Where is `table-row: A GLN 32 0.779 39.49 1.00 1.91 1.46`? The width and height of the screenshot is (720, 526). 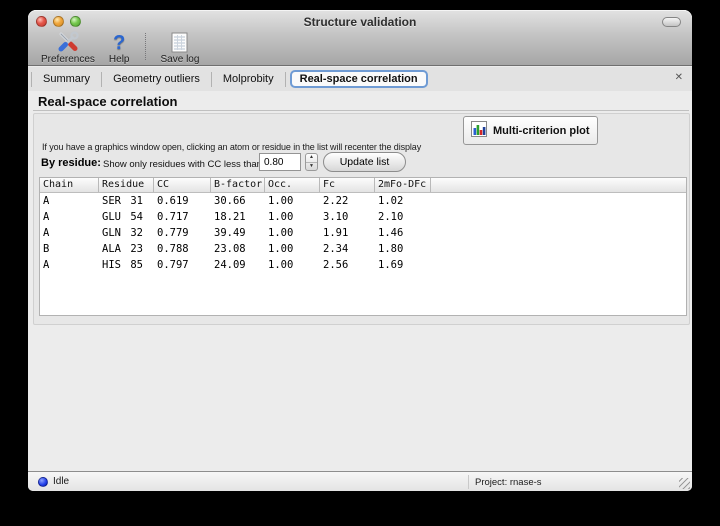
table-row: A GLN 32 0.779 39.49 1.00 1.91 1.46 is located at coordinates (363, 233).